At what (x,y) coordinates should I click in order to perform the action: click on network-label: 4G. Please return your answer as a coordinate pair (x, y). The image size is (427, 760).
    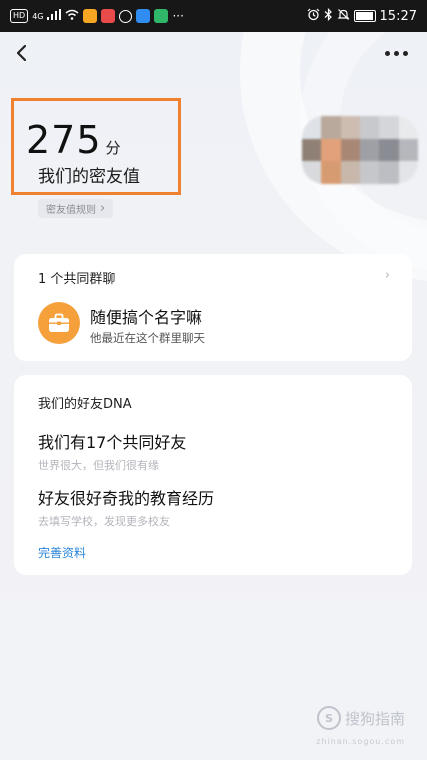
    Looking at the image, I should click on (38, 16).